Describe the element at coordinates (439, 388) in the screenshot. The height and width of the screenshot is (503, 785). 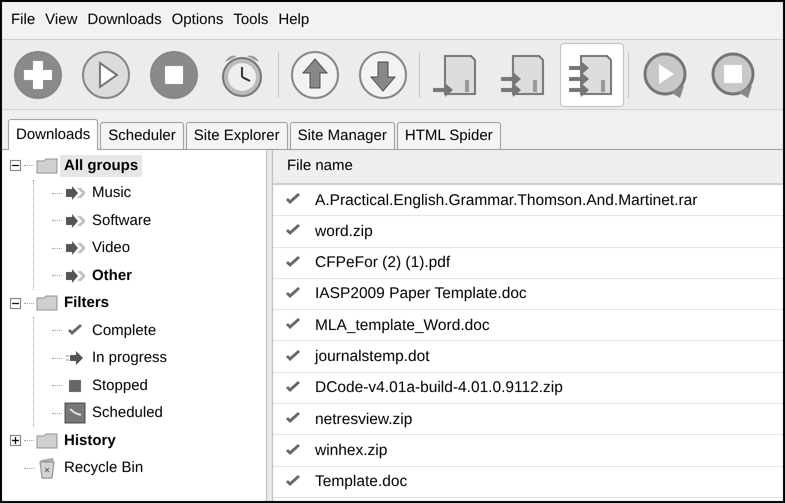
I see `table-cell-text: DCode-v4.01a-build-4.01.0.9112.zip` at that location.